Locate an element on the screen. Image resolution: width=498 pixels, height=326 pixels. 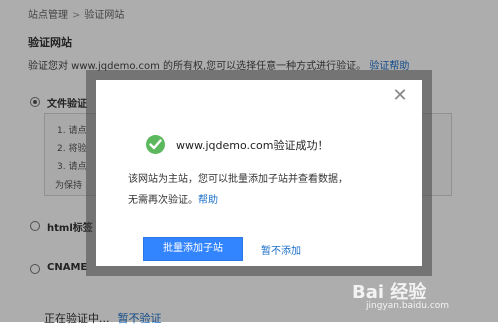
close-icon: ✕ is located at coordinates (400, 96).